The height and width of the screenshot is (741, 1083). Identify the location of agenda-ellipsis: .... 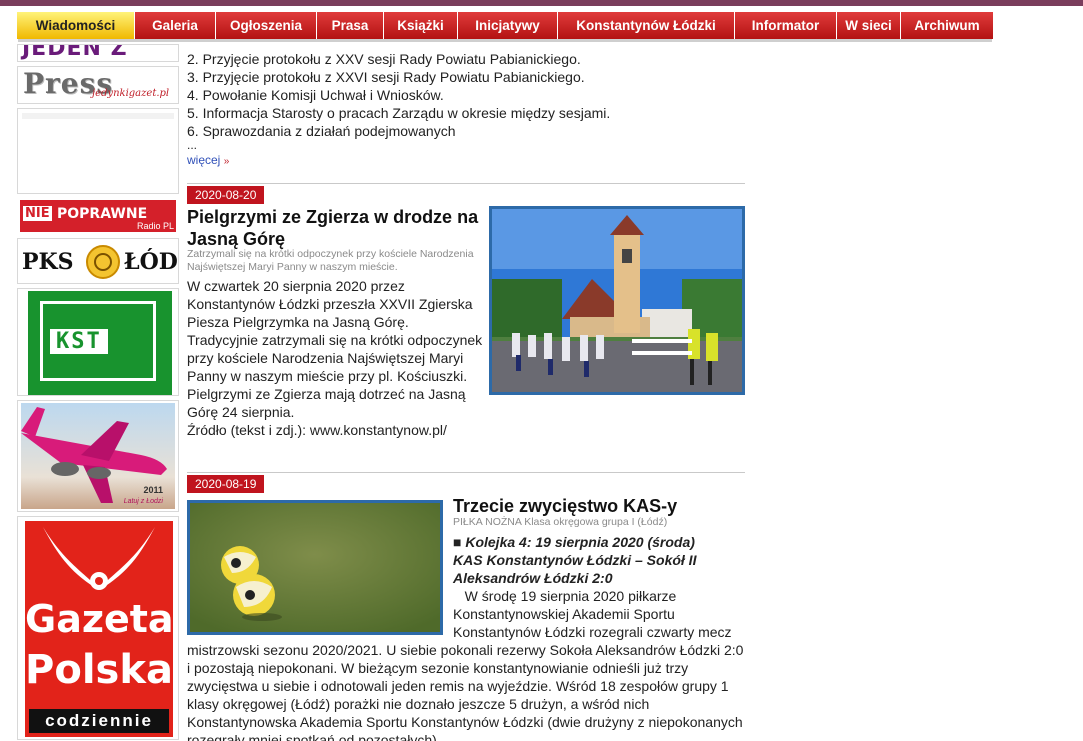
(192, 145).